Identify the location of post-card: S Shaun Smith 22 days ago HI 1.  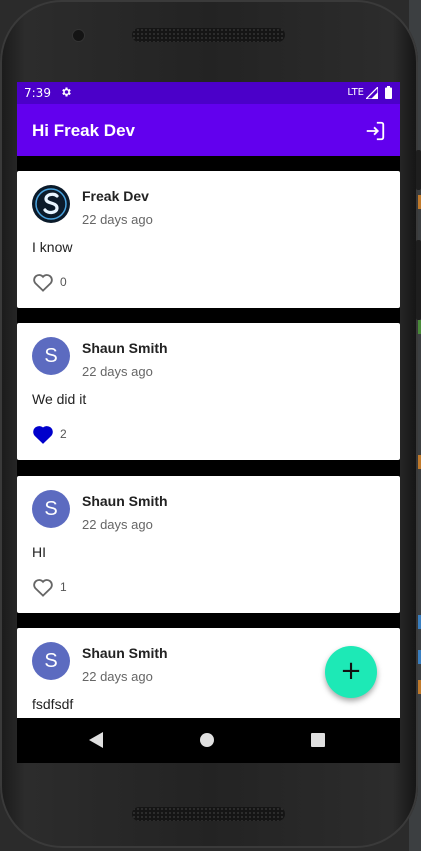
(208, 544).